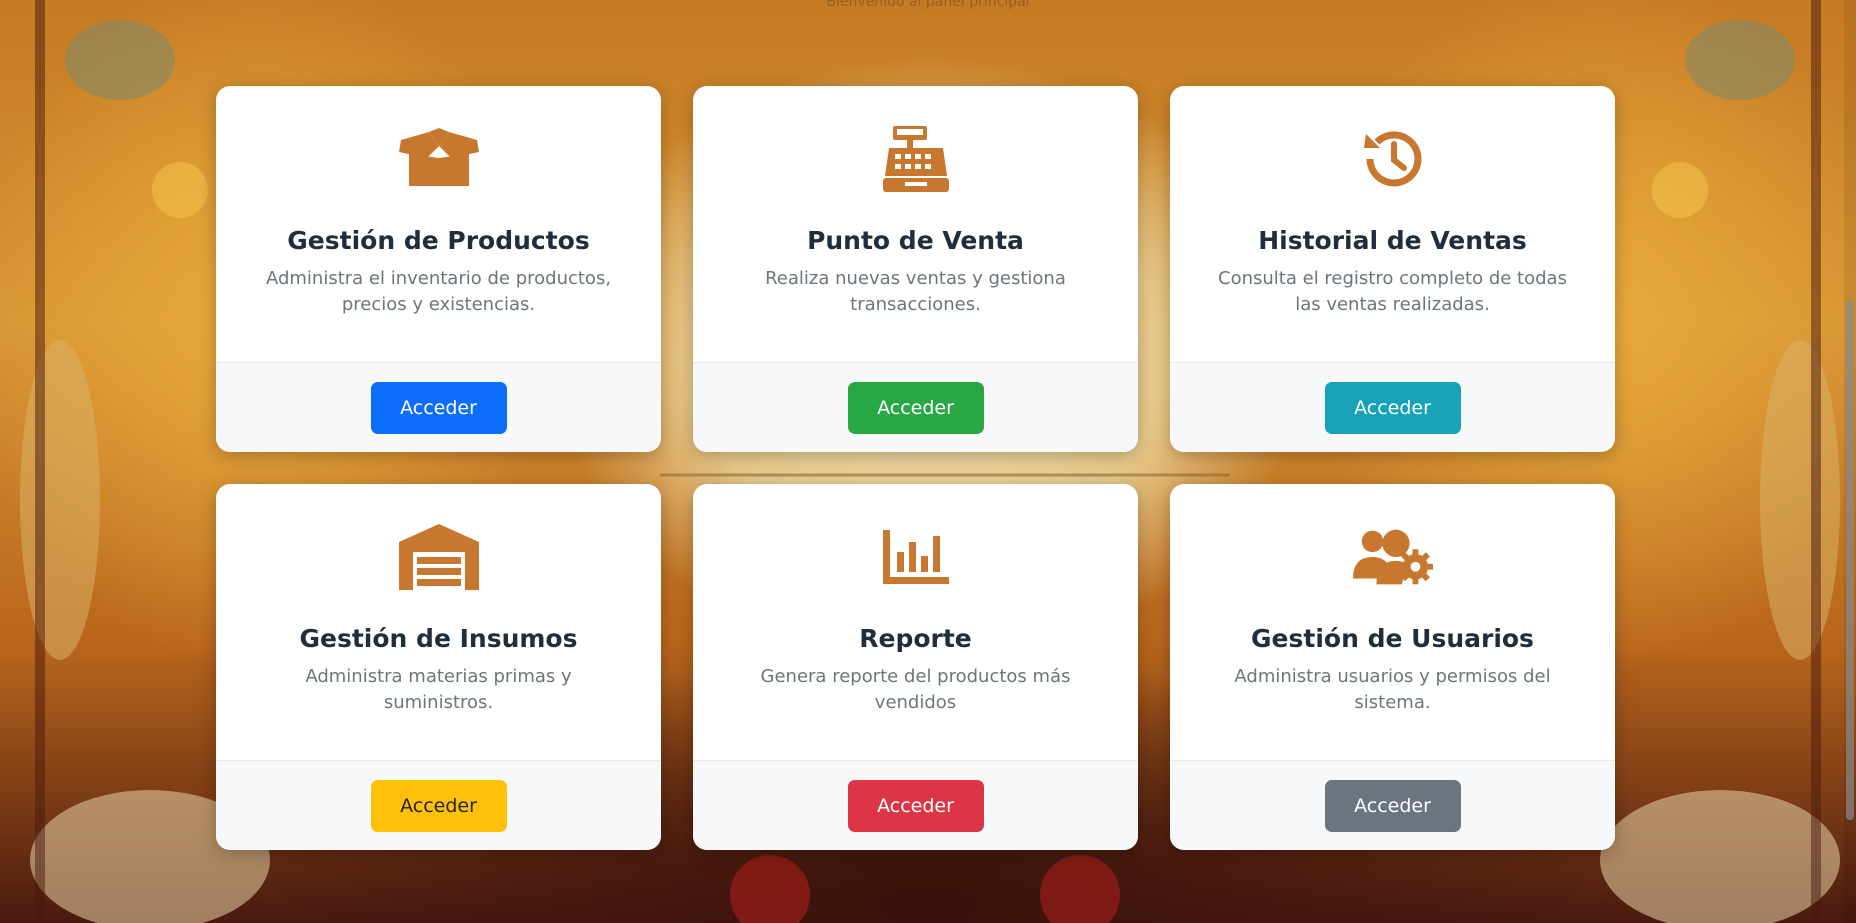 Image resolution: width=1856 pixels, height=923 pixels. Describe the element at coordinates (916, 159) in the screenshot. I see `cash-register-icon` at that location.